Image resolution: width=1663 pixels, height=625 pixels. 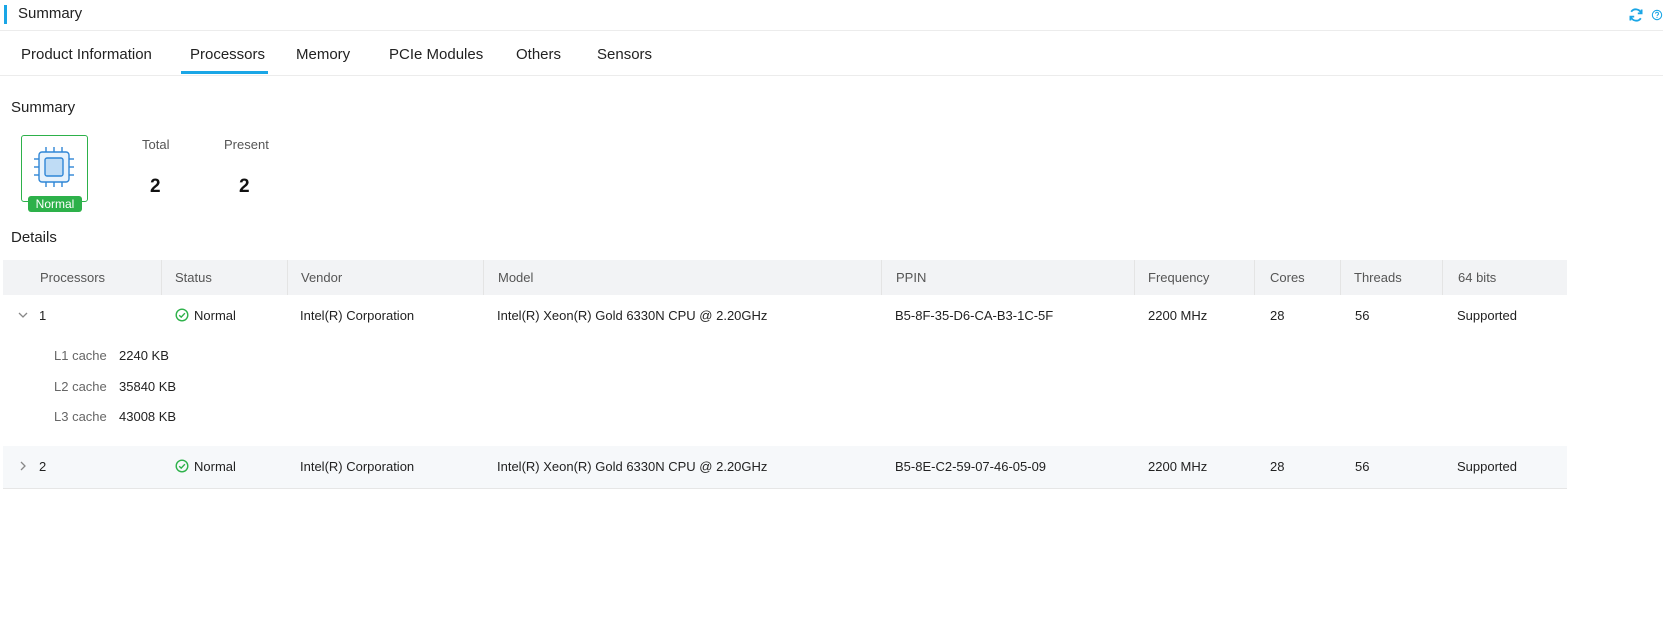 I want to click on tab-pcie-modules: PCIe Modules, so click(x=436, y=54).